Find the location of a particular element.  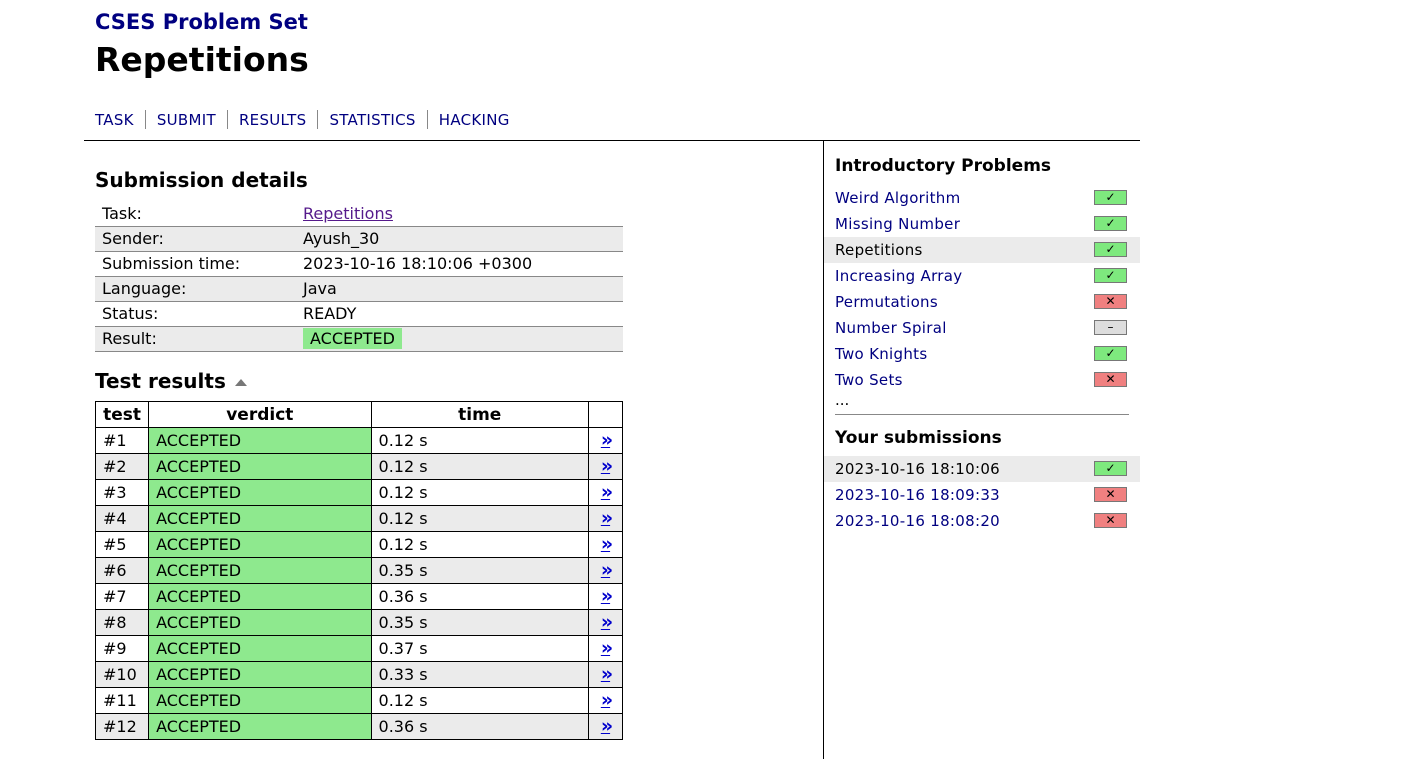

header-divider is located at coordinates (612, 140).